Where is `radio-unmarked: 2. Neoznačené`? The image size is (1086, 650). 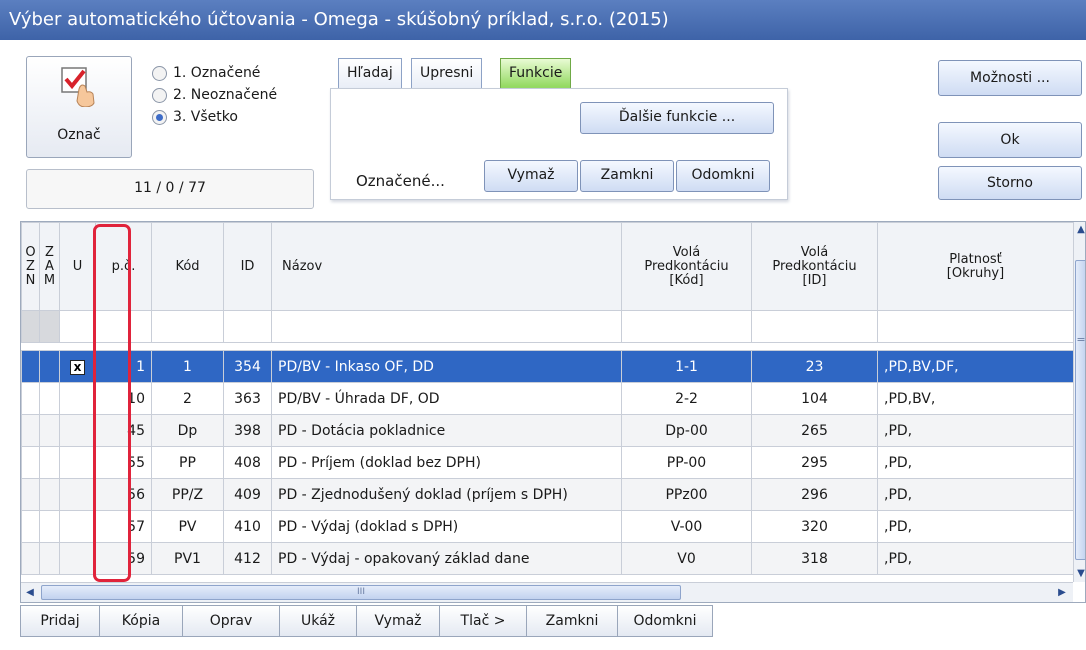 radio-unmarked: 2. Neoznačené is located at coordinates (214, 95).